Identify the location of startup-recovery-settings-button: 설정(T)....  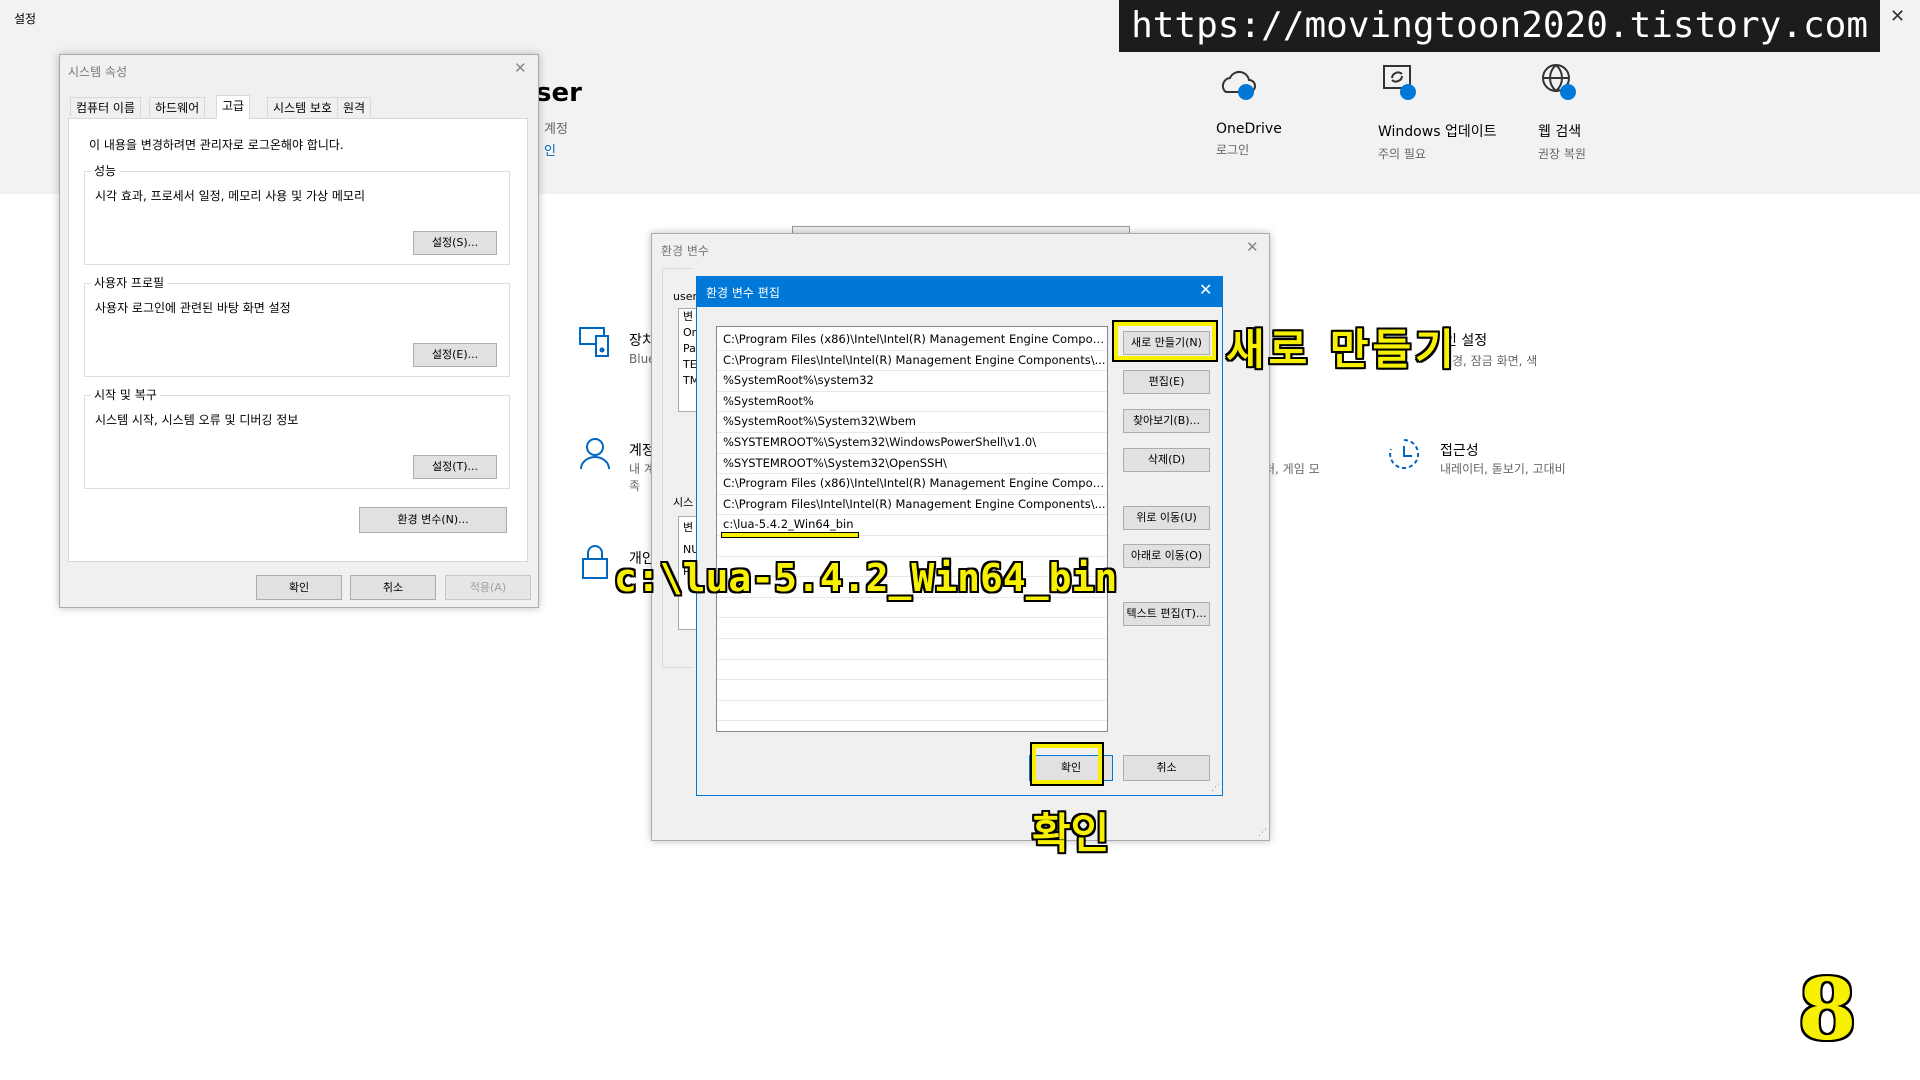
(455, 467).